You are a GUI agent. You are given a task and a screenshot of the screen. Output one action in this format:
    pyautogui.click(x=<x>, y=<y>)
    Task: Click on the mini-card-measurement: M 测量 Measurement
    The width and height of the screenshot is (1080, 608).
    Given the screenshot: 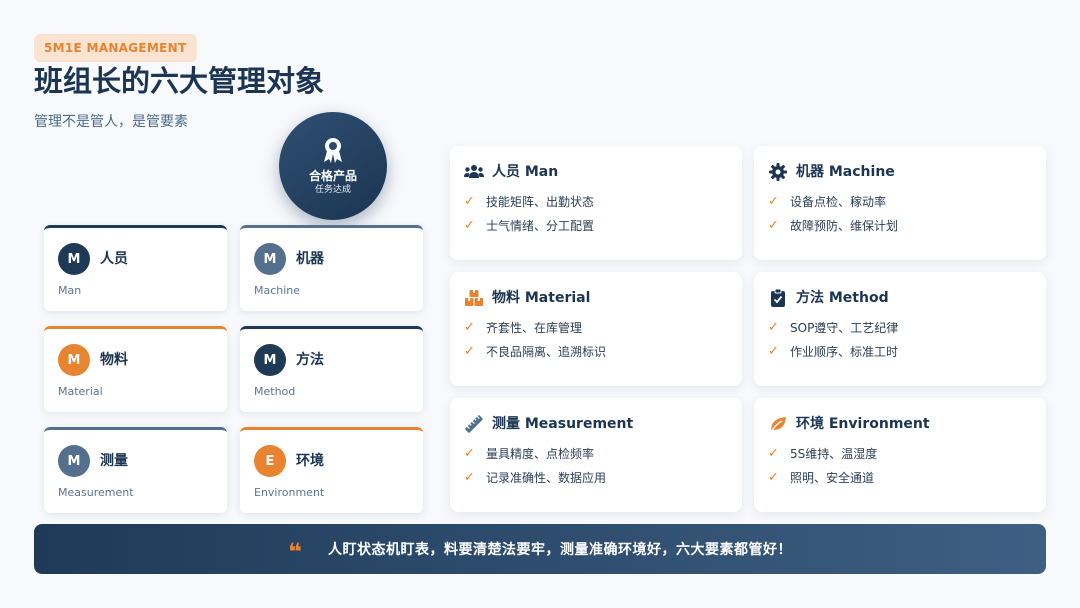 What is the action you would take?
    pyautogui.click(x=135, y=470)
    